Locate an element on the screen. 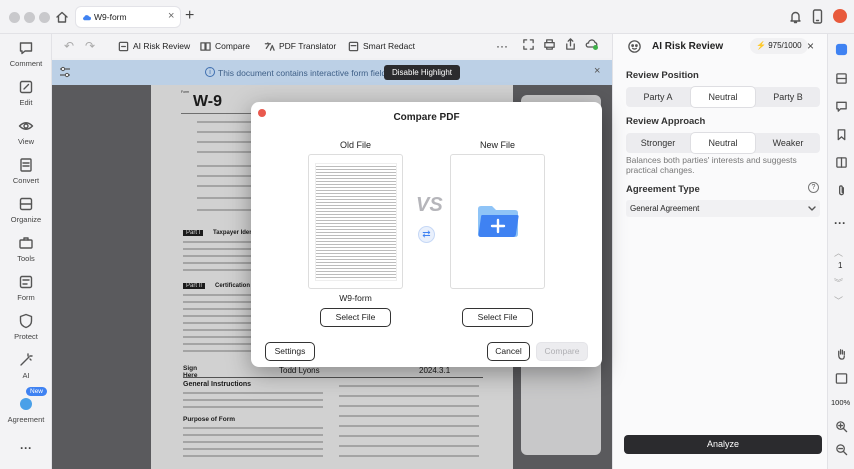  edit-icon is located at coordinates (26, 87).